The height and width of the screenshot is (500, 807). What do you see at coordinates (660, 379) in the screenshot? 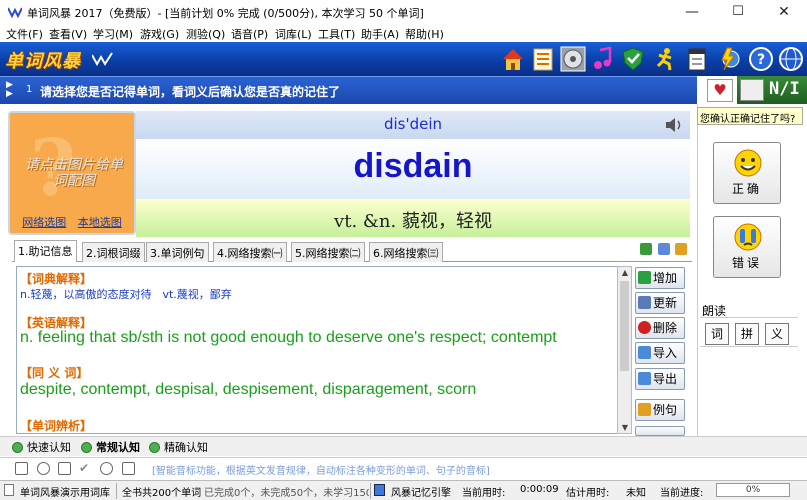
I see `export-button: 导出` at bounding box center [660, 379].